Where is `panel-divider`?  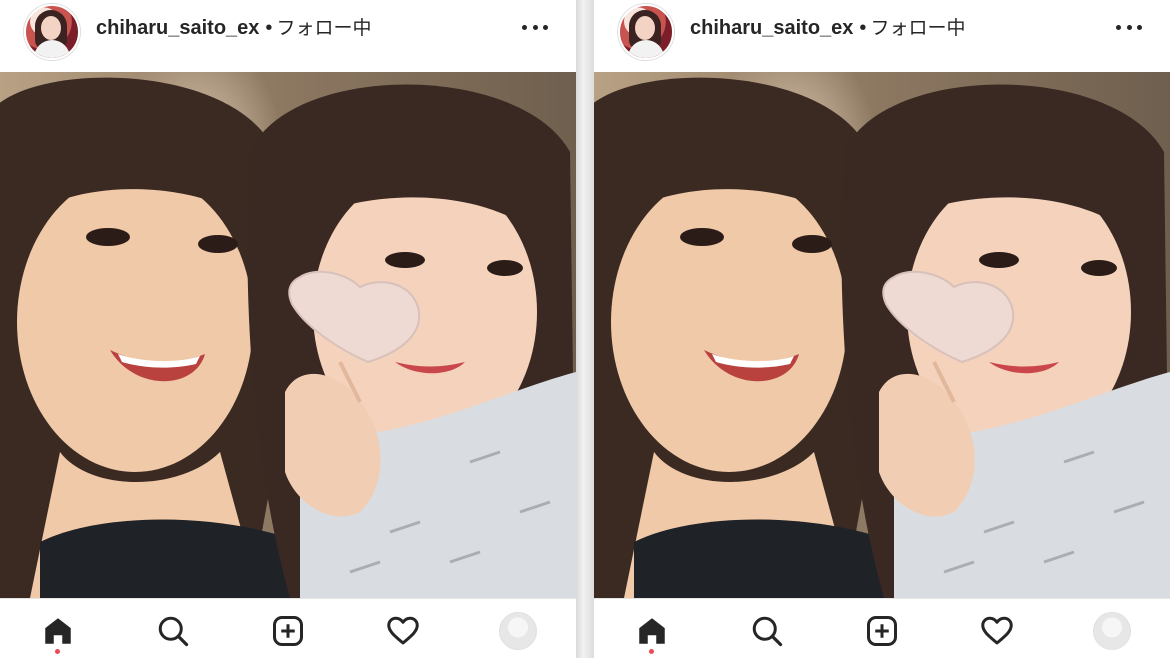 panel-divider is located at coordinates (585, 329).